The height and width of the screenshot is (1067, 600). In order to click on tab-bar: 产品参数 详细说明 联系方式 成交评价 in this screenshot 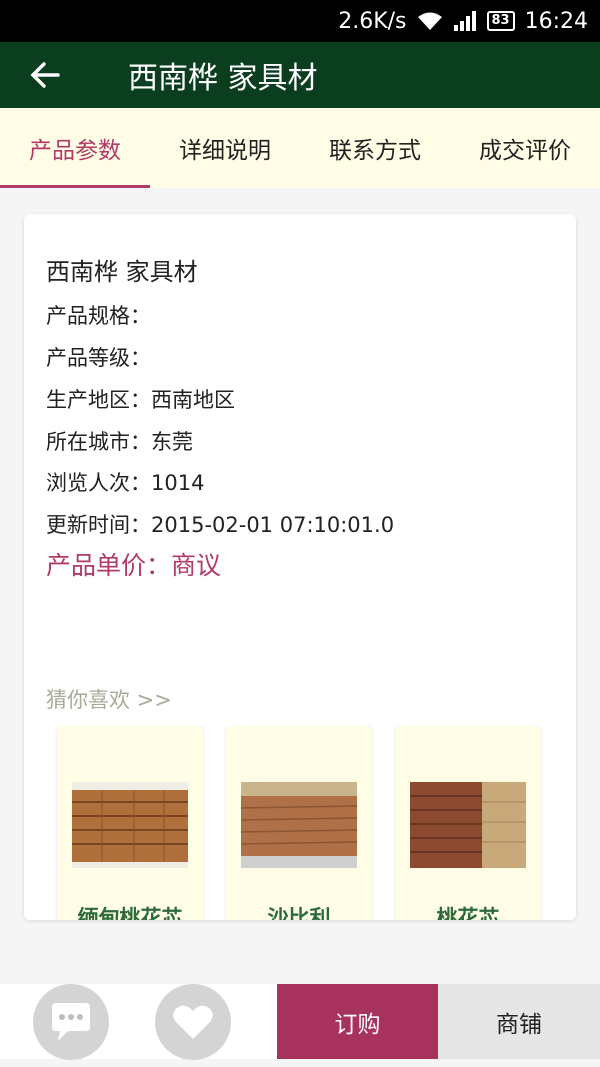, I will do `click(300, 148)`.